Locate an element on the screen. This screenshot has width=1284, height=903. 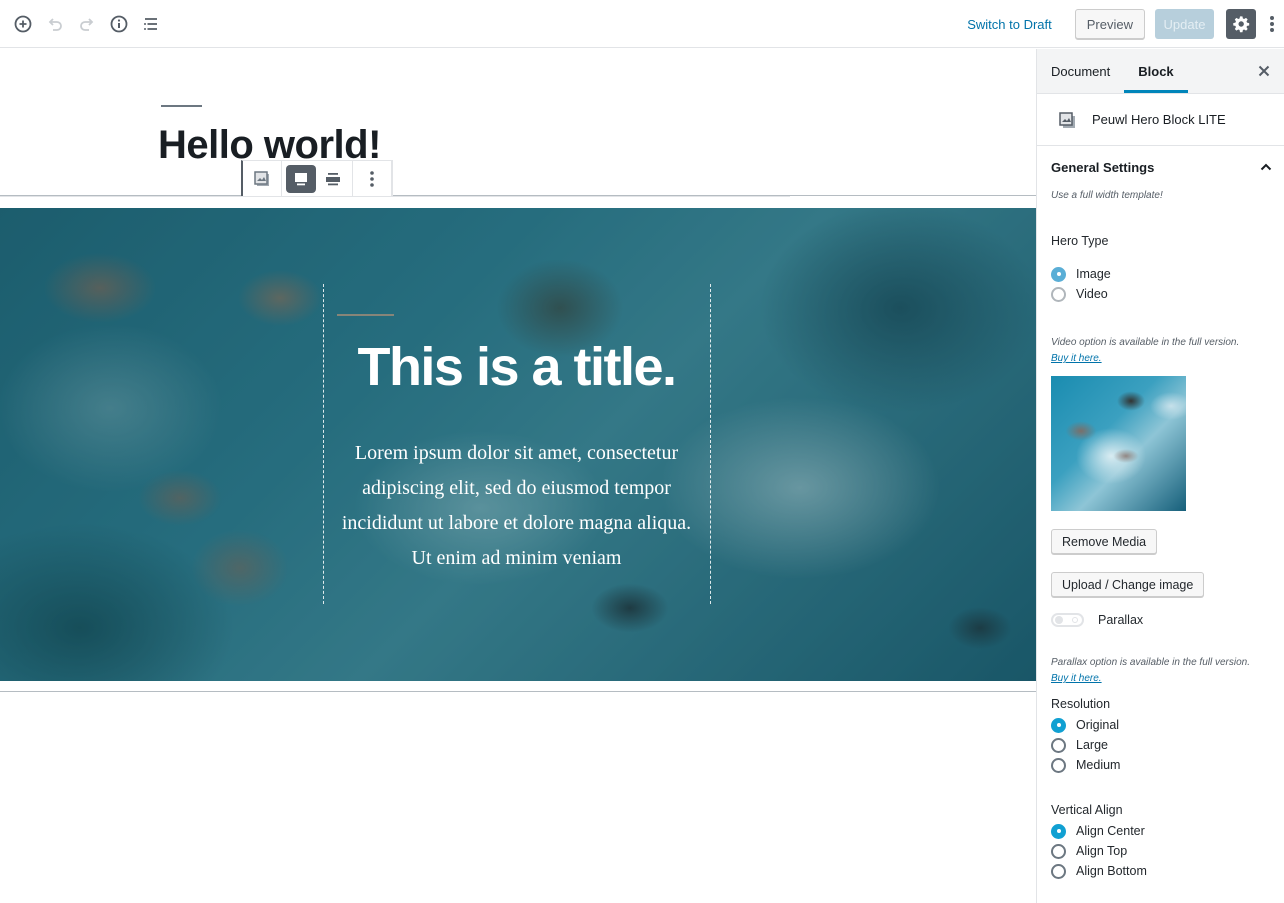
resolution-option-medium: Medium is located at coordinates (1160, 765).